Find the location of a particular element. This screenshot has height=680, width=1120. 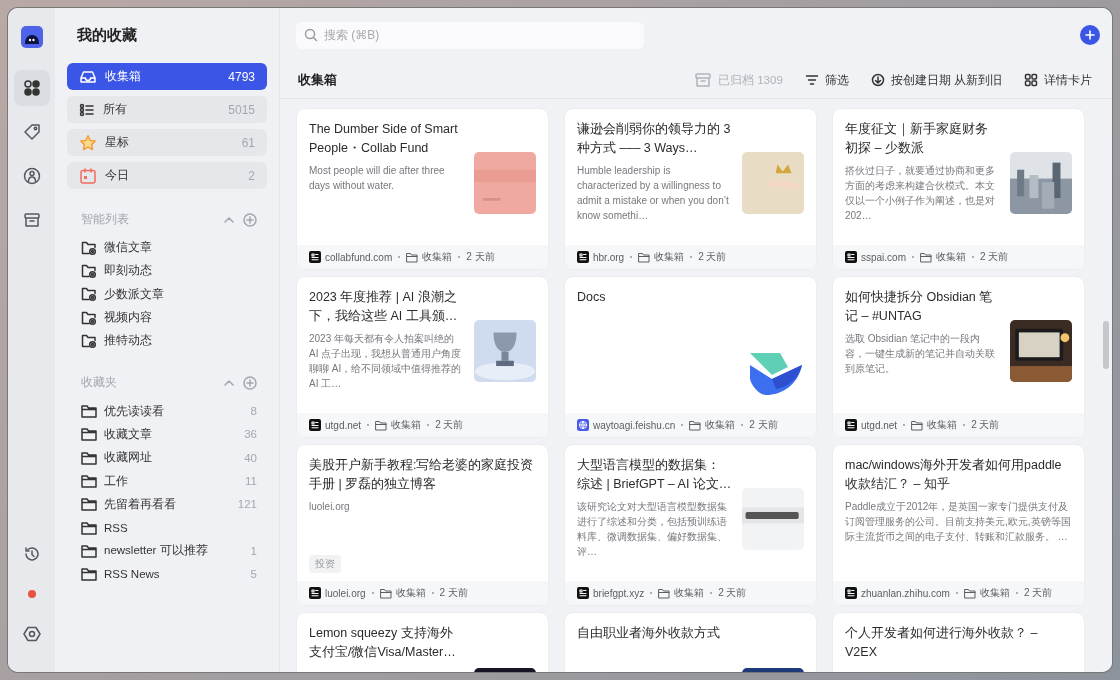

globe-icon is located at coordinates (583, 425).